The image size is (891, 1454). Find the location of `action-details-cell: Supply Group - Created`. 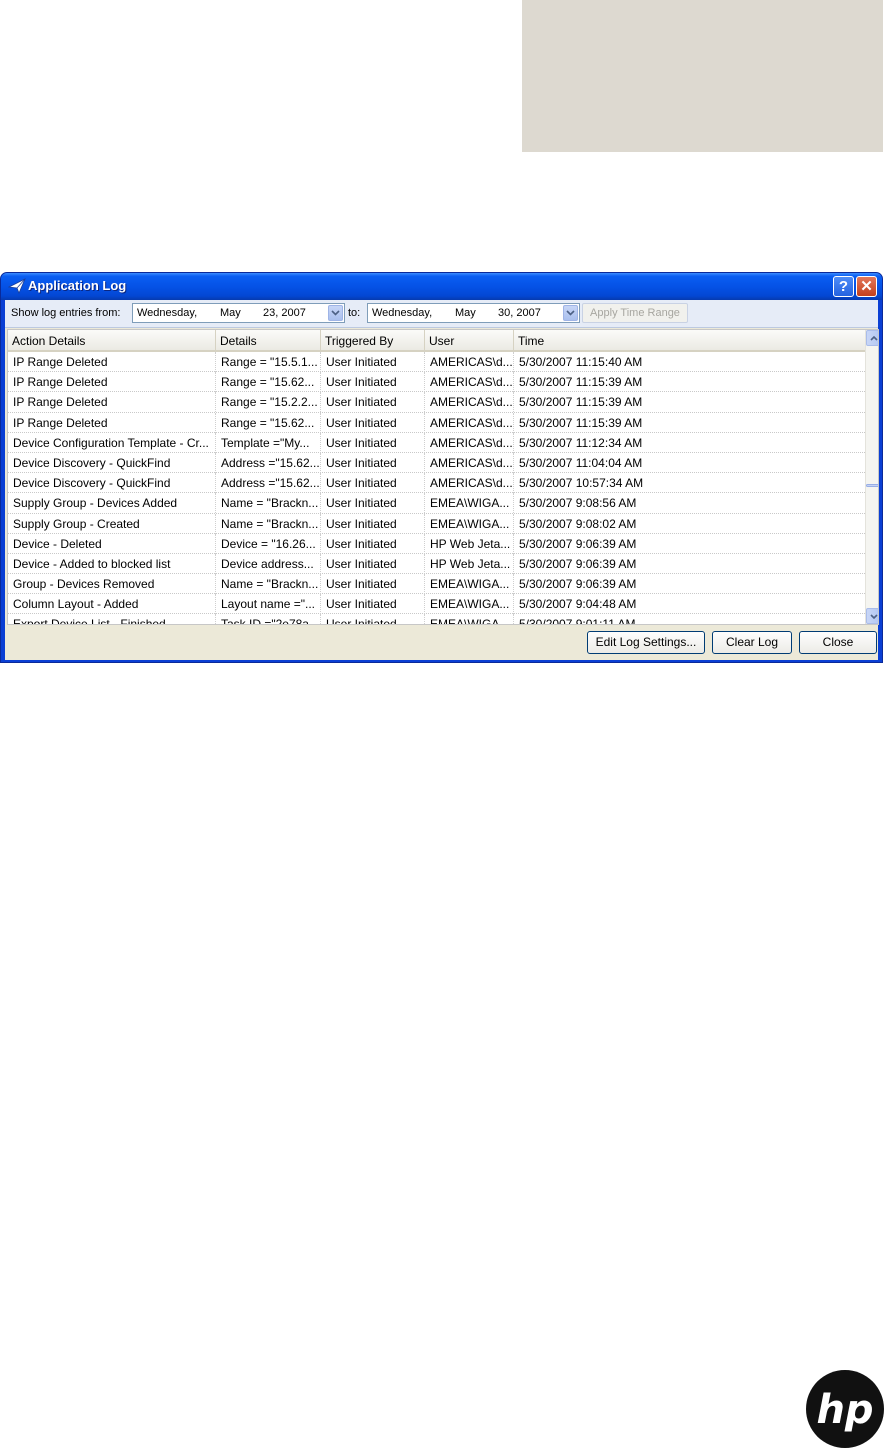

action-details-cell: Supply Group - Created is located at coordinates (112, 523).